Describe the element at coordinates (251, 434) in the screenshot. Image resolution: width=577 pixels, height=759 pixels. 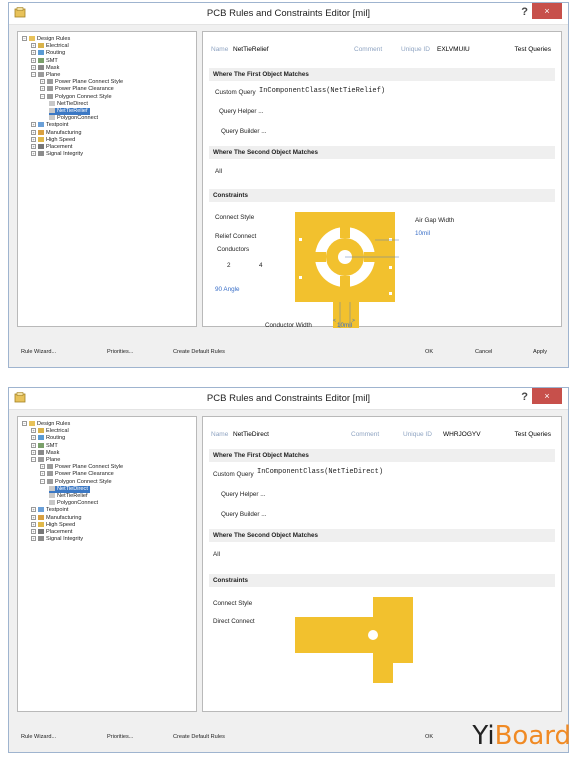
I see `name-field: NetTieDirect` at that location.